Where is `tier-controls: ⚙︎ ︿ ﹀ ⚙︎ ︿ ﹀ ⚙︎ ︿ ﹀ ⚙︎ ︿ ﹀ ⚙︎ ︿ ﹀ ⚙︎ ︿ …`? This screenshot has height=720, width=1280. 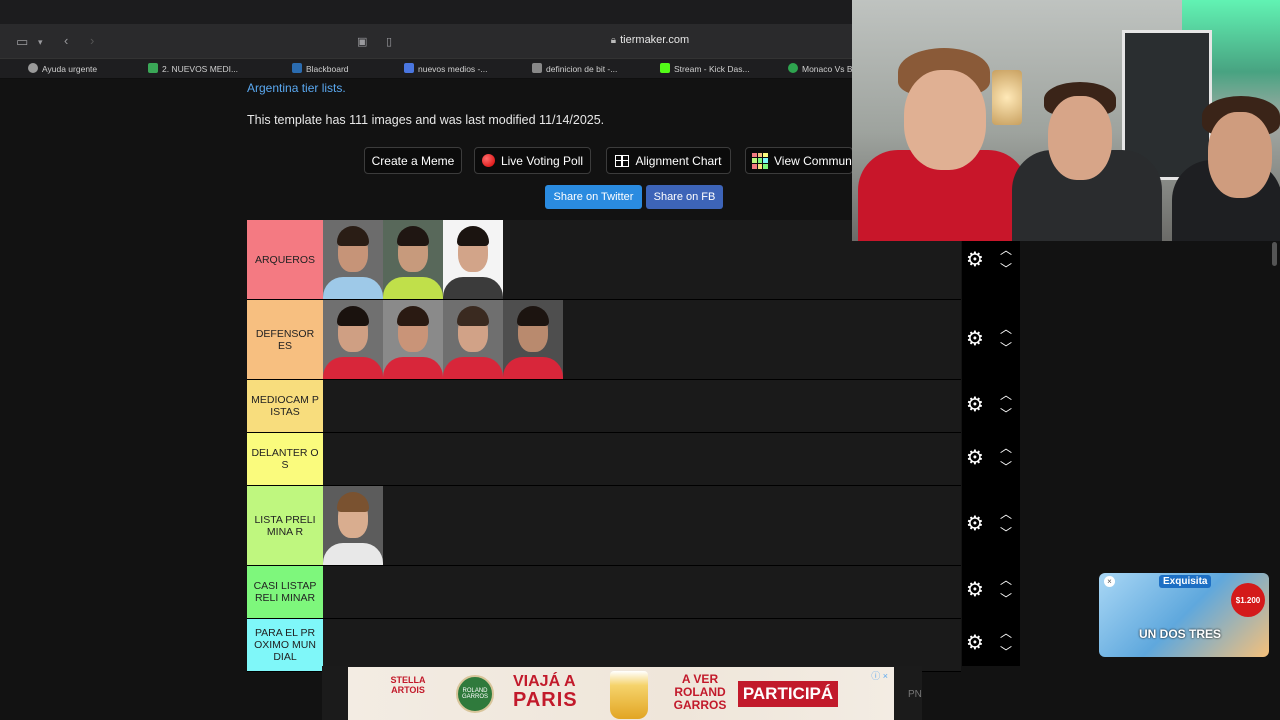 tier-controls: ⚙︎ ︿ ﹀ ⚙︎ ︿ ﹀ ⚙︎ ︿ ﹀ ⚙︎ ︿ ﹀ ⚙︎ ︿ ﹀ ⚙︎ ︿ … is located at coordinates (991, 453).